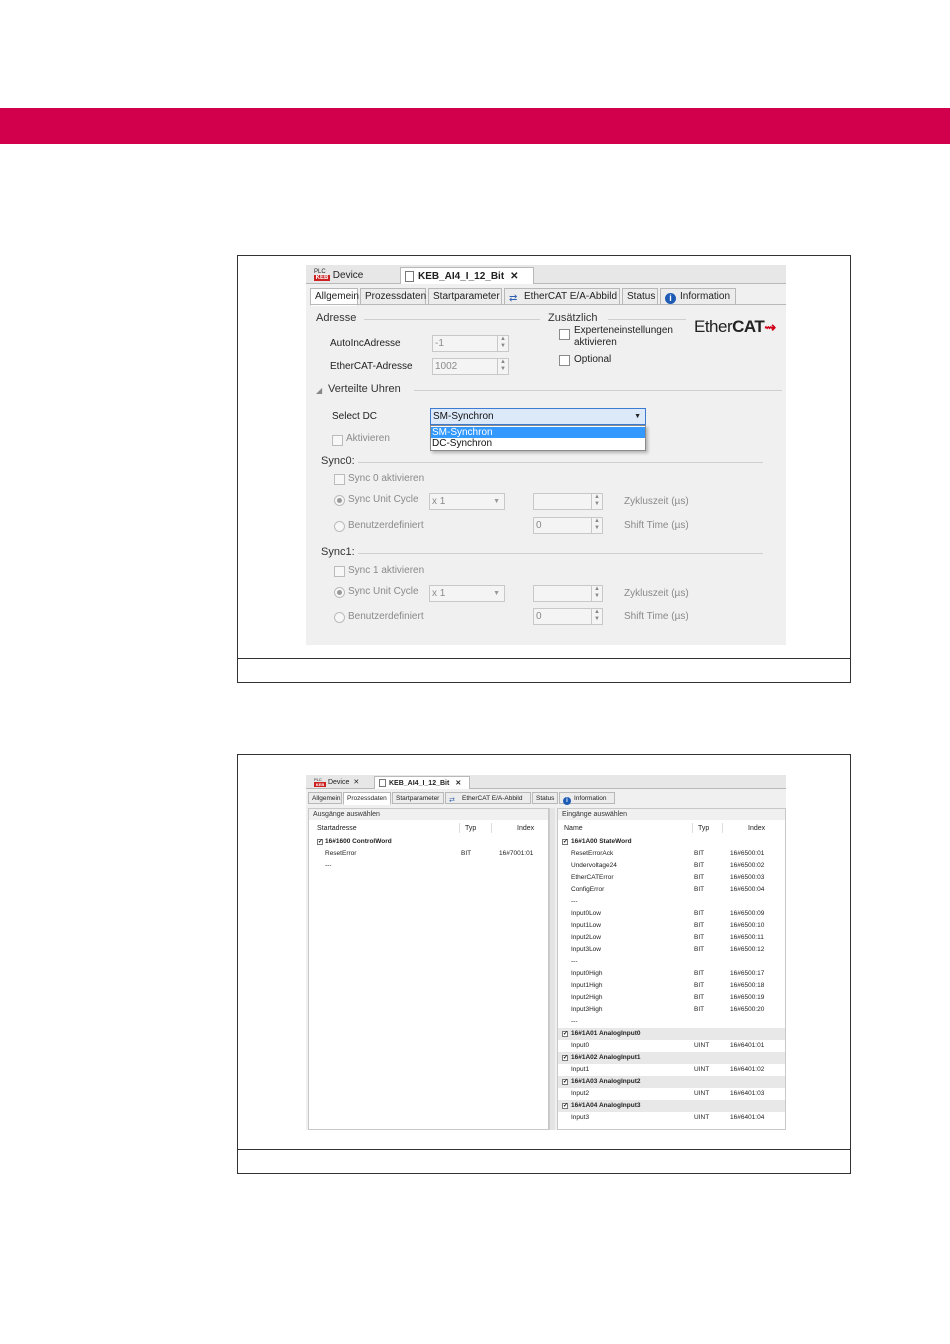  I want to click on table-row: Input2 UINT 16#6401:03, so click(671, 1094).